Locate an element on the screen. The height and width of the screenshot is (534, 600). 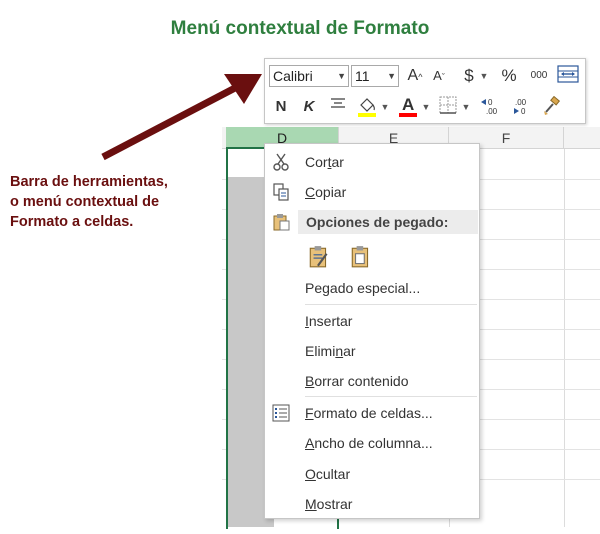
menu-item-label: Cortar is located at coordinates (324, 162).